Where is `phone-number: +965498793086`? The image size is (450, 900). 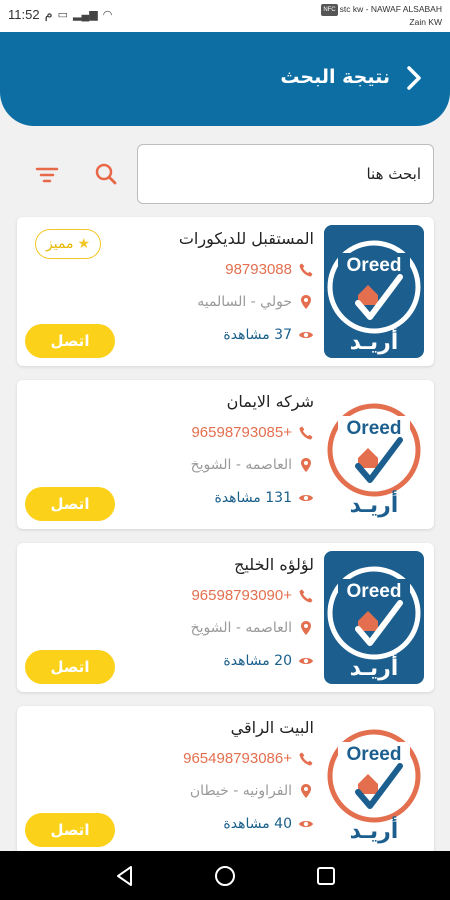 phone-number: +965498793086 is located at coordinates (237, 758).